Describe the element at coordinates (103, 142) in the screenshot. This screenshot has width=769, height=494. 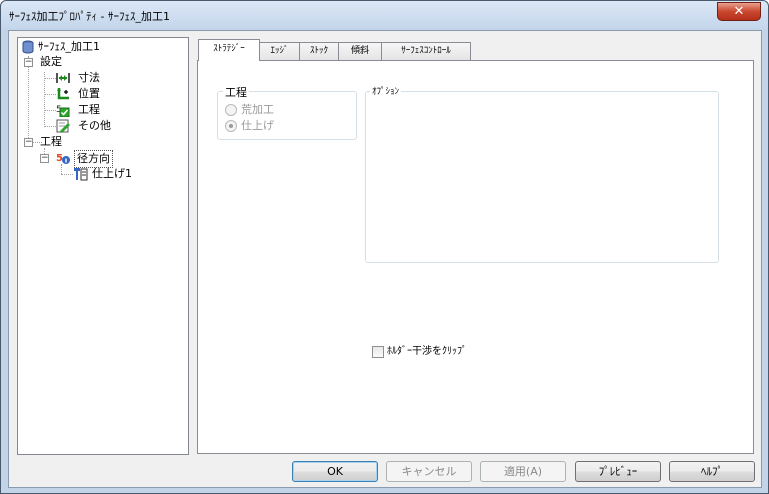
I see `tree-item-process: − 工程` at that location.